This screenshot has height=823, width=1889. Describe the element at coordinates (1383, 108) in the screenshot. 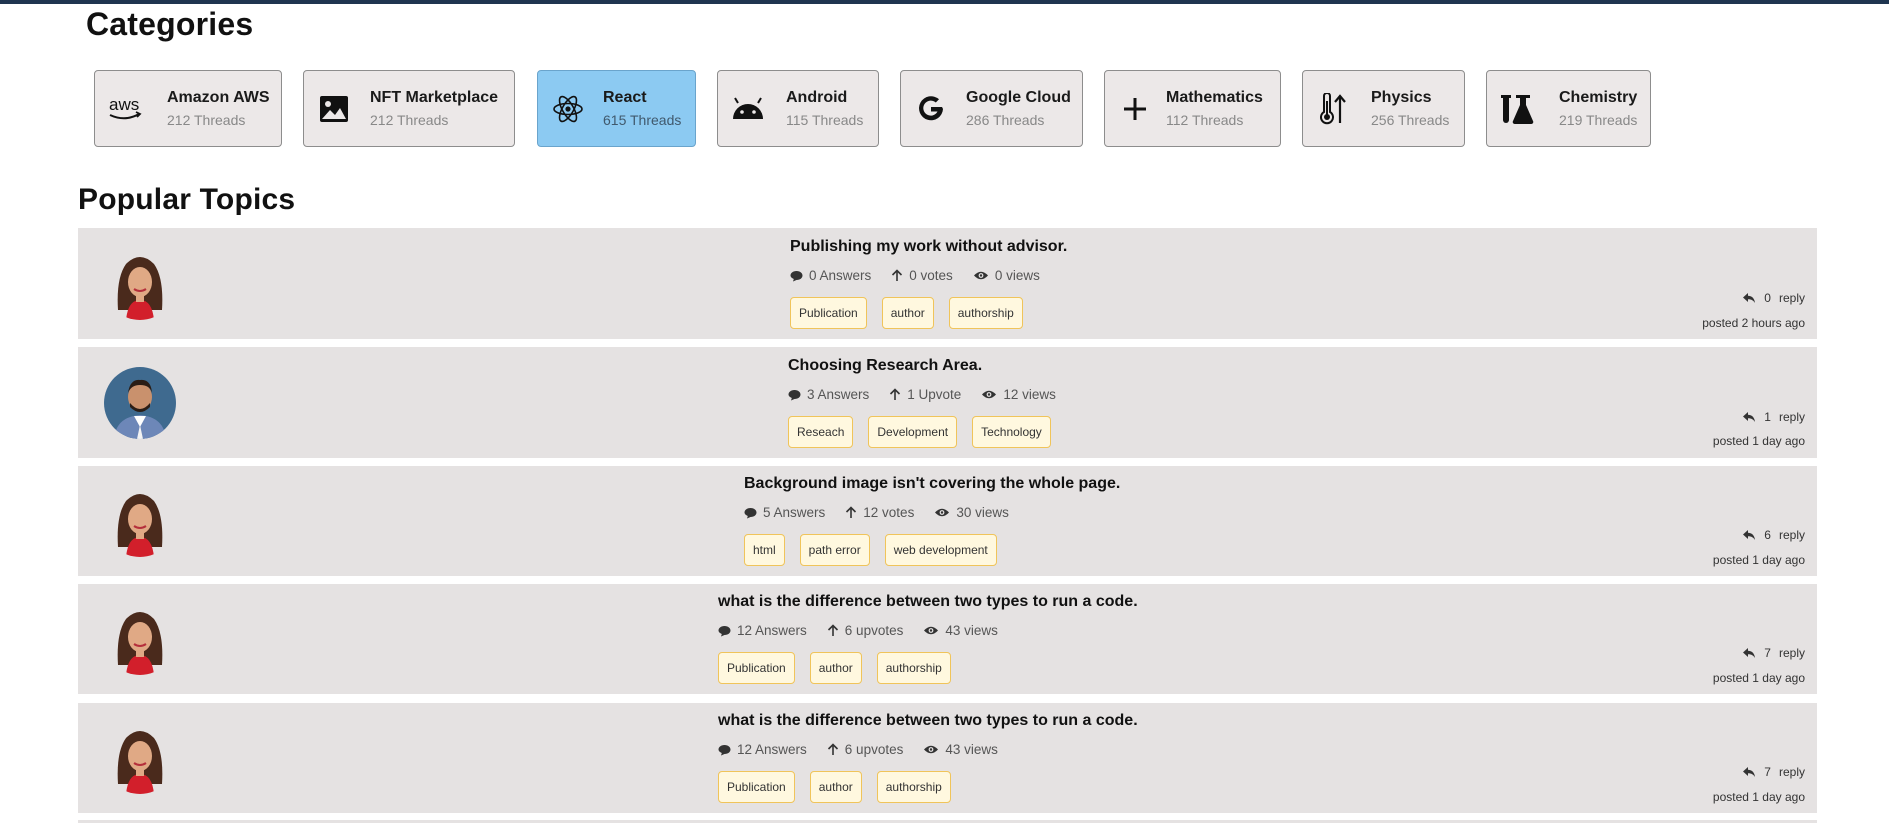

I see `category-card-physics: Physics 256 Threads` at that location.